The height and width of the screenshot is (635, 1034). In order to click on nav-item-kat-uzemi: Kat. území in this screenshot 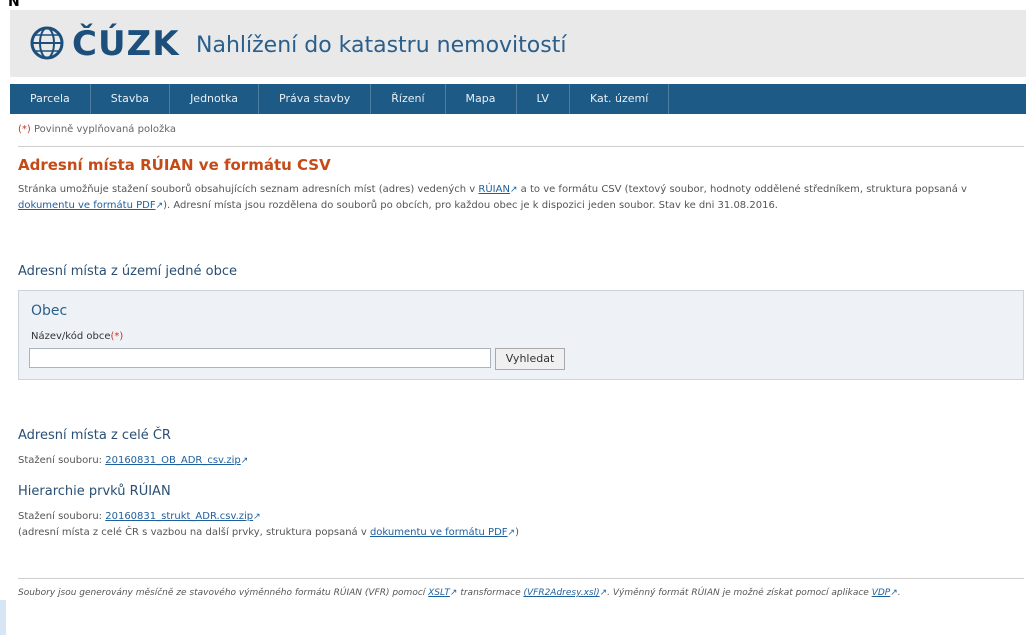, I will do `click(620, 99)`.